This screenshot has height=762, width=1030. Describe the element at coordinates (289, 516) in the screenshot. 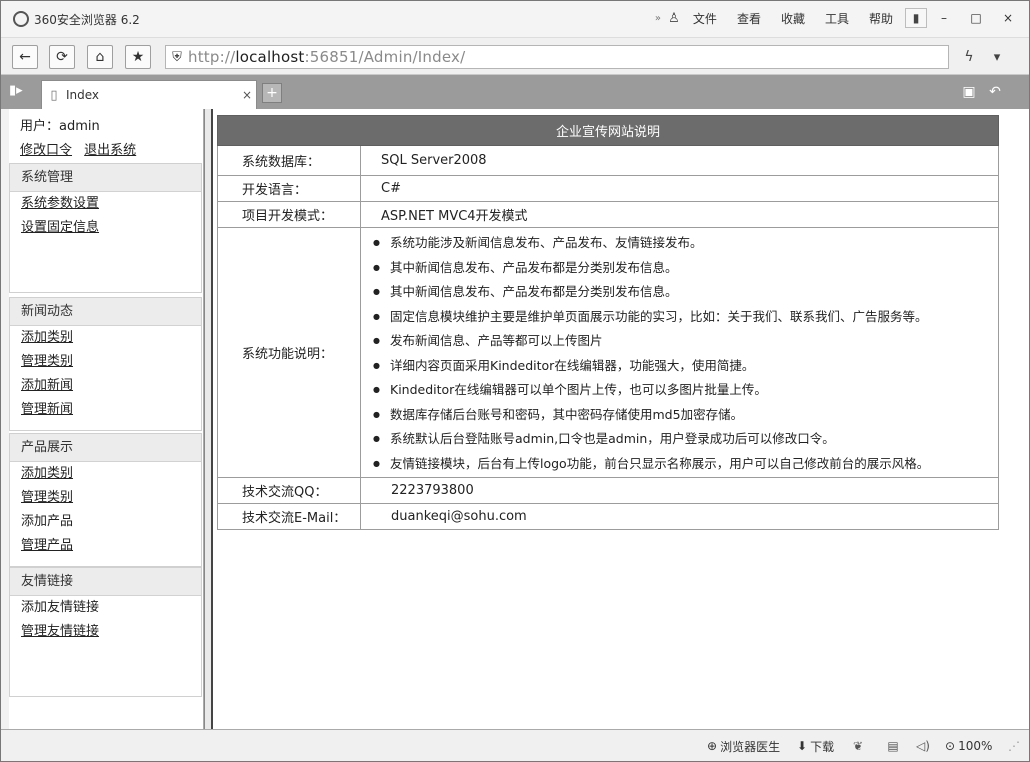

I see `row-label: 技术交流E-Mail：` at that location.